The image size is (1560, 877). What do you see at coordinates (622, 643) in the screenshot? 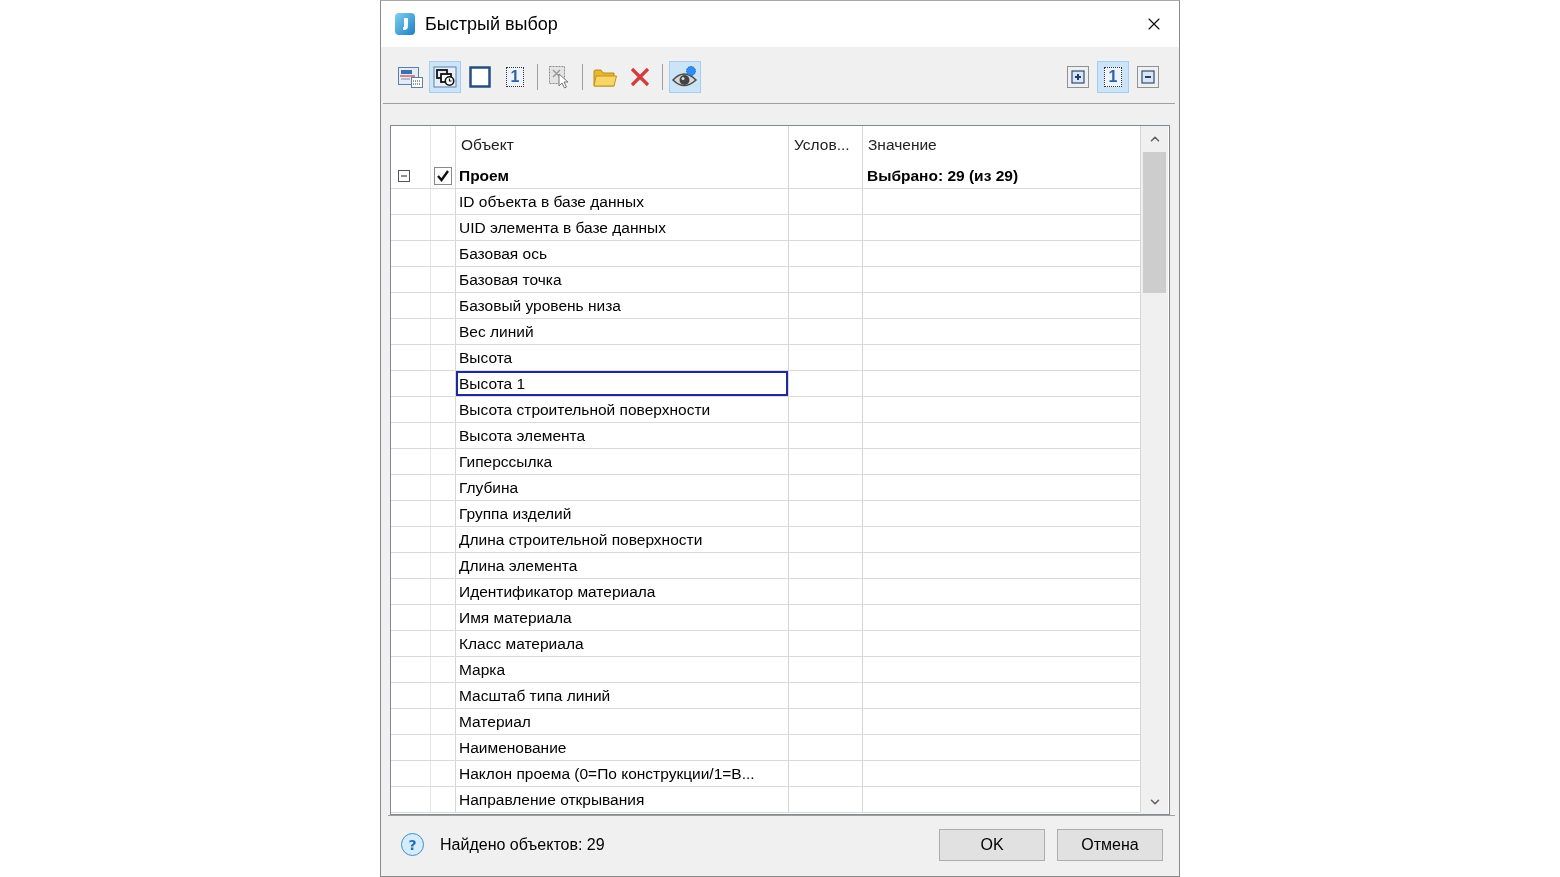
I see `table-cell: Класс материала` at bounding box center [622, 643].